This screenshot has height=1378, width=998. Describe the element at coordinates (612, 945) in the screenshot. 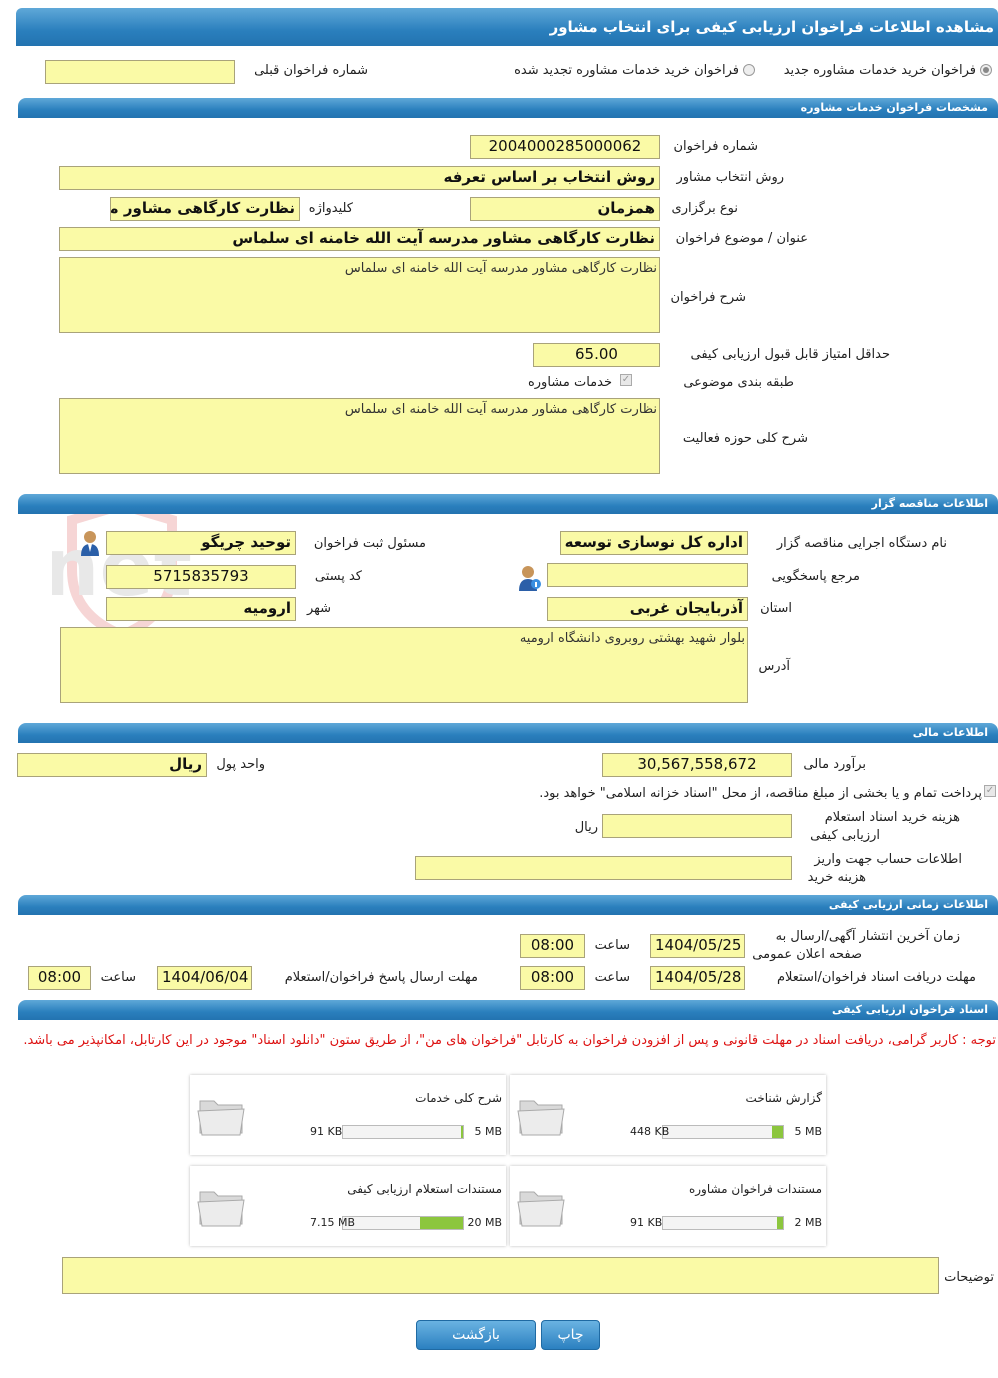

I see `publish-time-label: ساعت` at that location.